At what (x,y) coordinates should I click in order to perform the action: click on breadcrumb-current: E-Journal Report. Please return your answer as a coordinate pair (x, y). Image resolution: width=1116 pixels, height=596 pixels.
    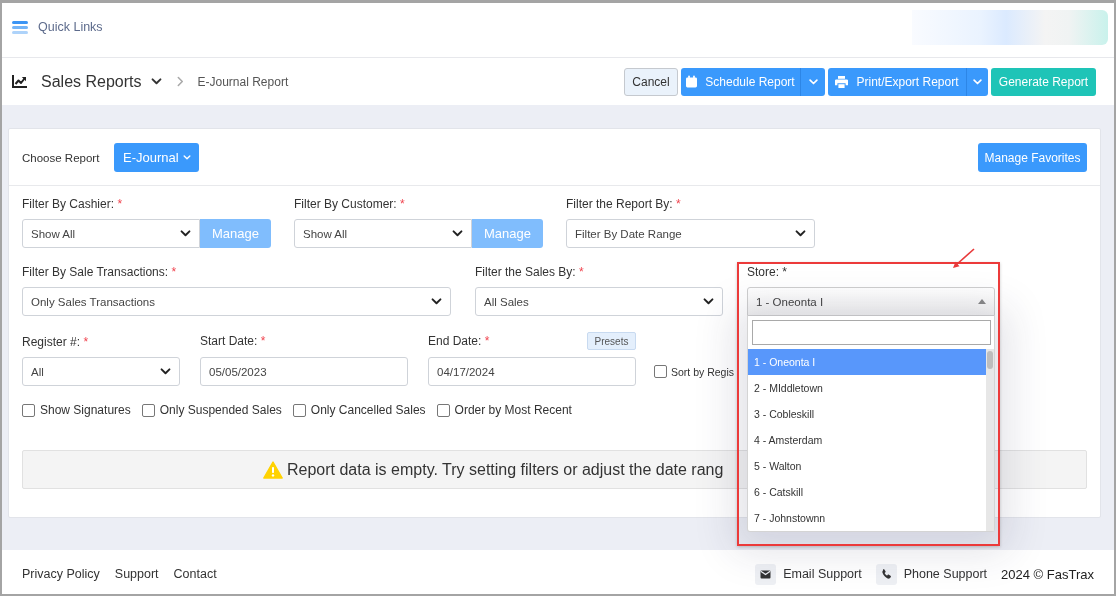
    Looking at the image, I should click on (243, 81).